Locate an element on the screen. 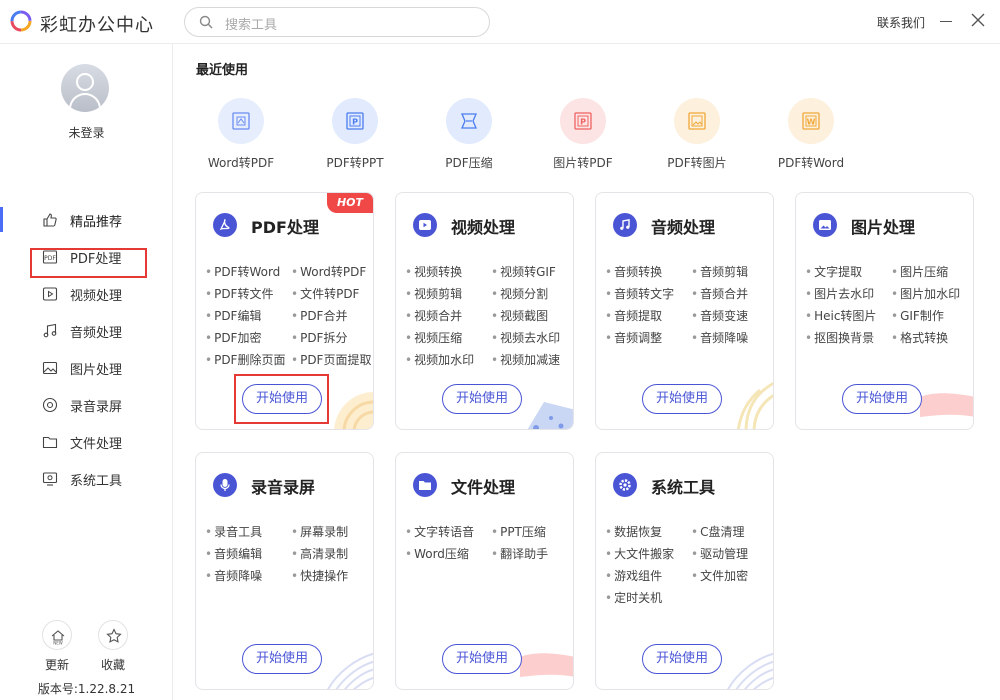 This screenshot has width=1000, height=700. feature-item: 驱动管理 is located at coordinates (719, 553).